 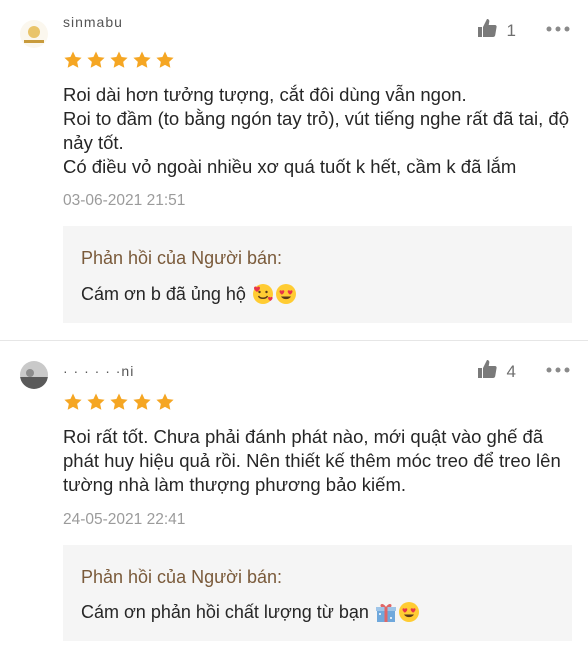 I want to click on like-count: 1, so click(x=511, y=30).